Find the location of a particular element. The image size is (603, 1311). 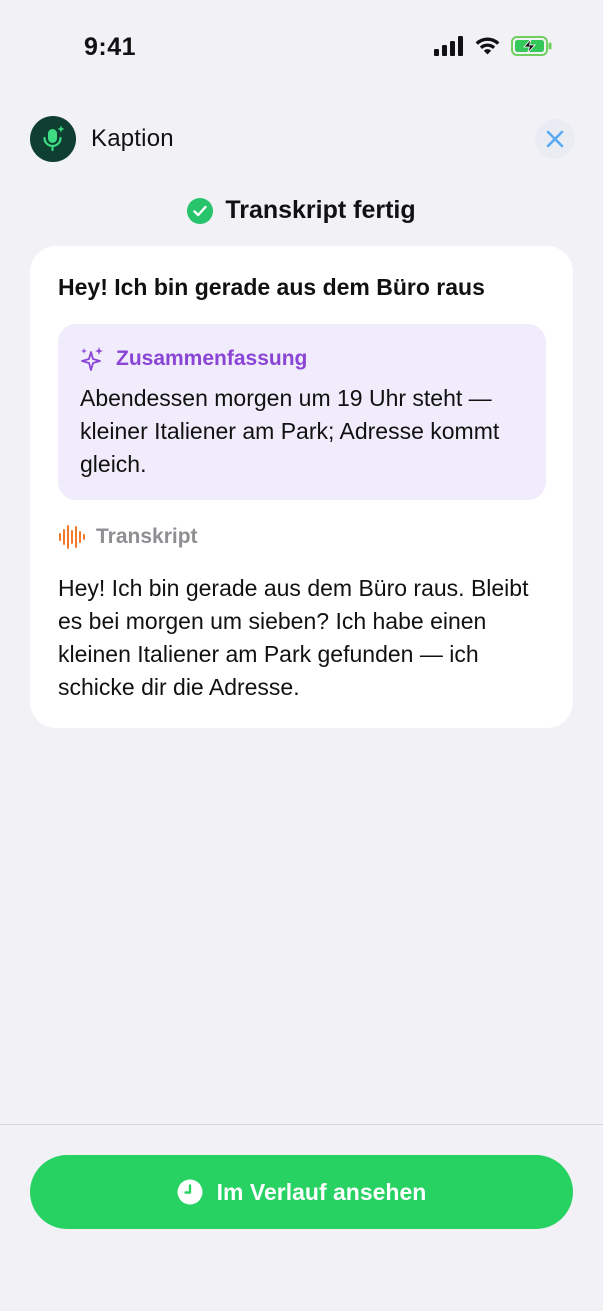

clock-icon is located at coordinates (190, 1192).